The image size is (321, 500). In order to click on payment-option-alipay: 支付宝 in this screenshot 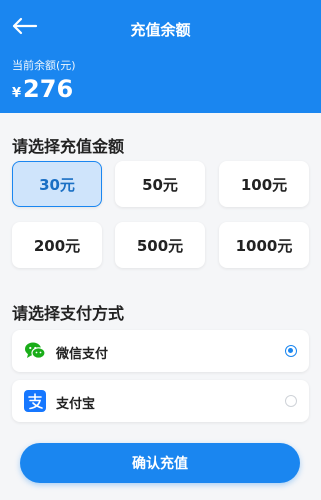, I will do `click(160, 401)`.